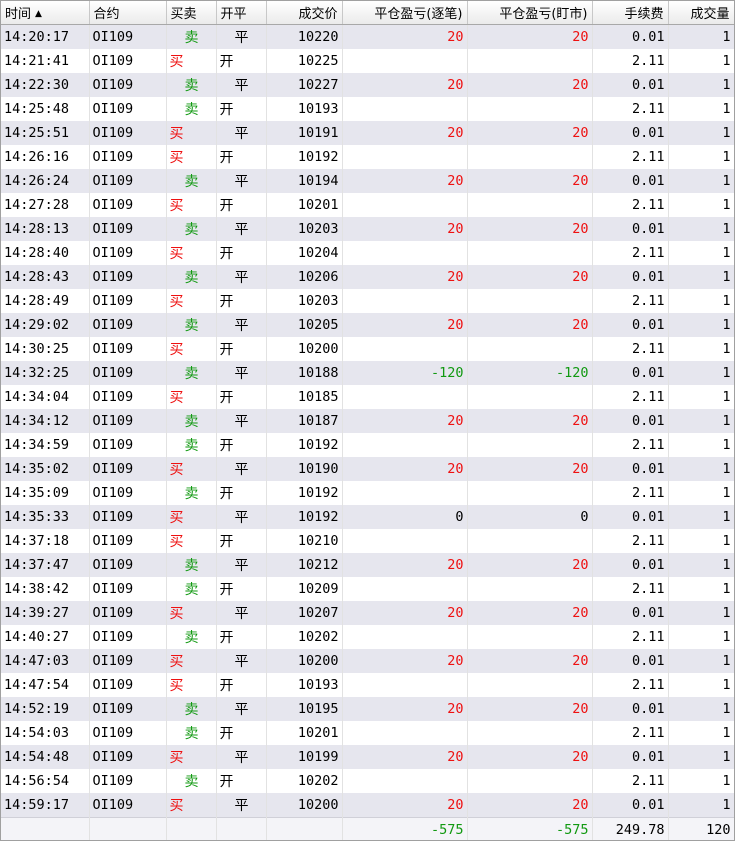 This screenshot has width=735, height=841. I want to click on table-row: 14:22:30 OI109 卖平 10227 20 20 0.01 1, so click(367, 85).